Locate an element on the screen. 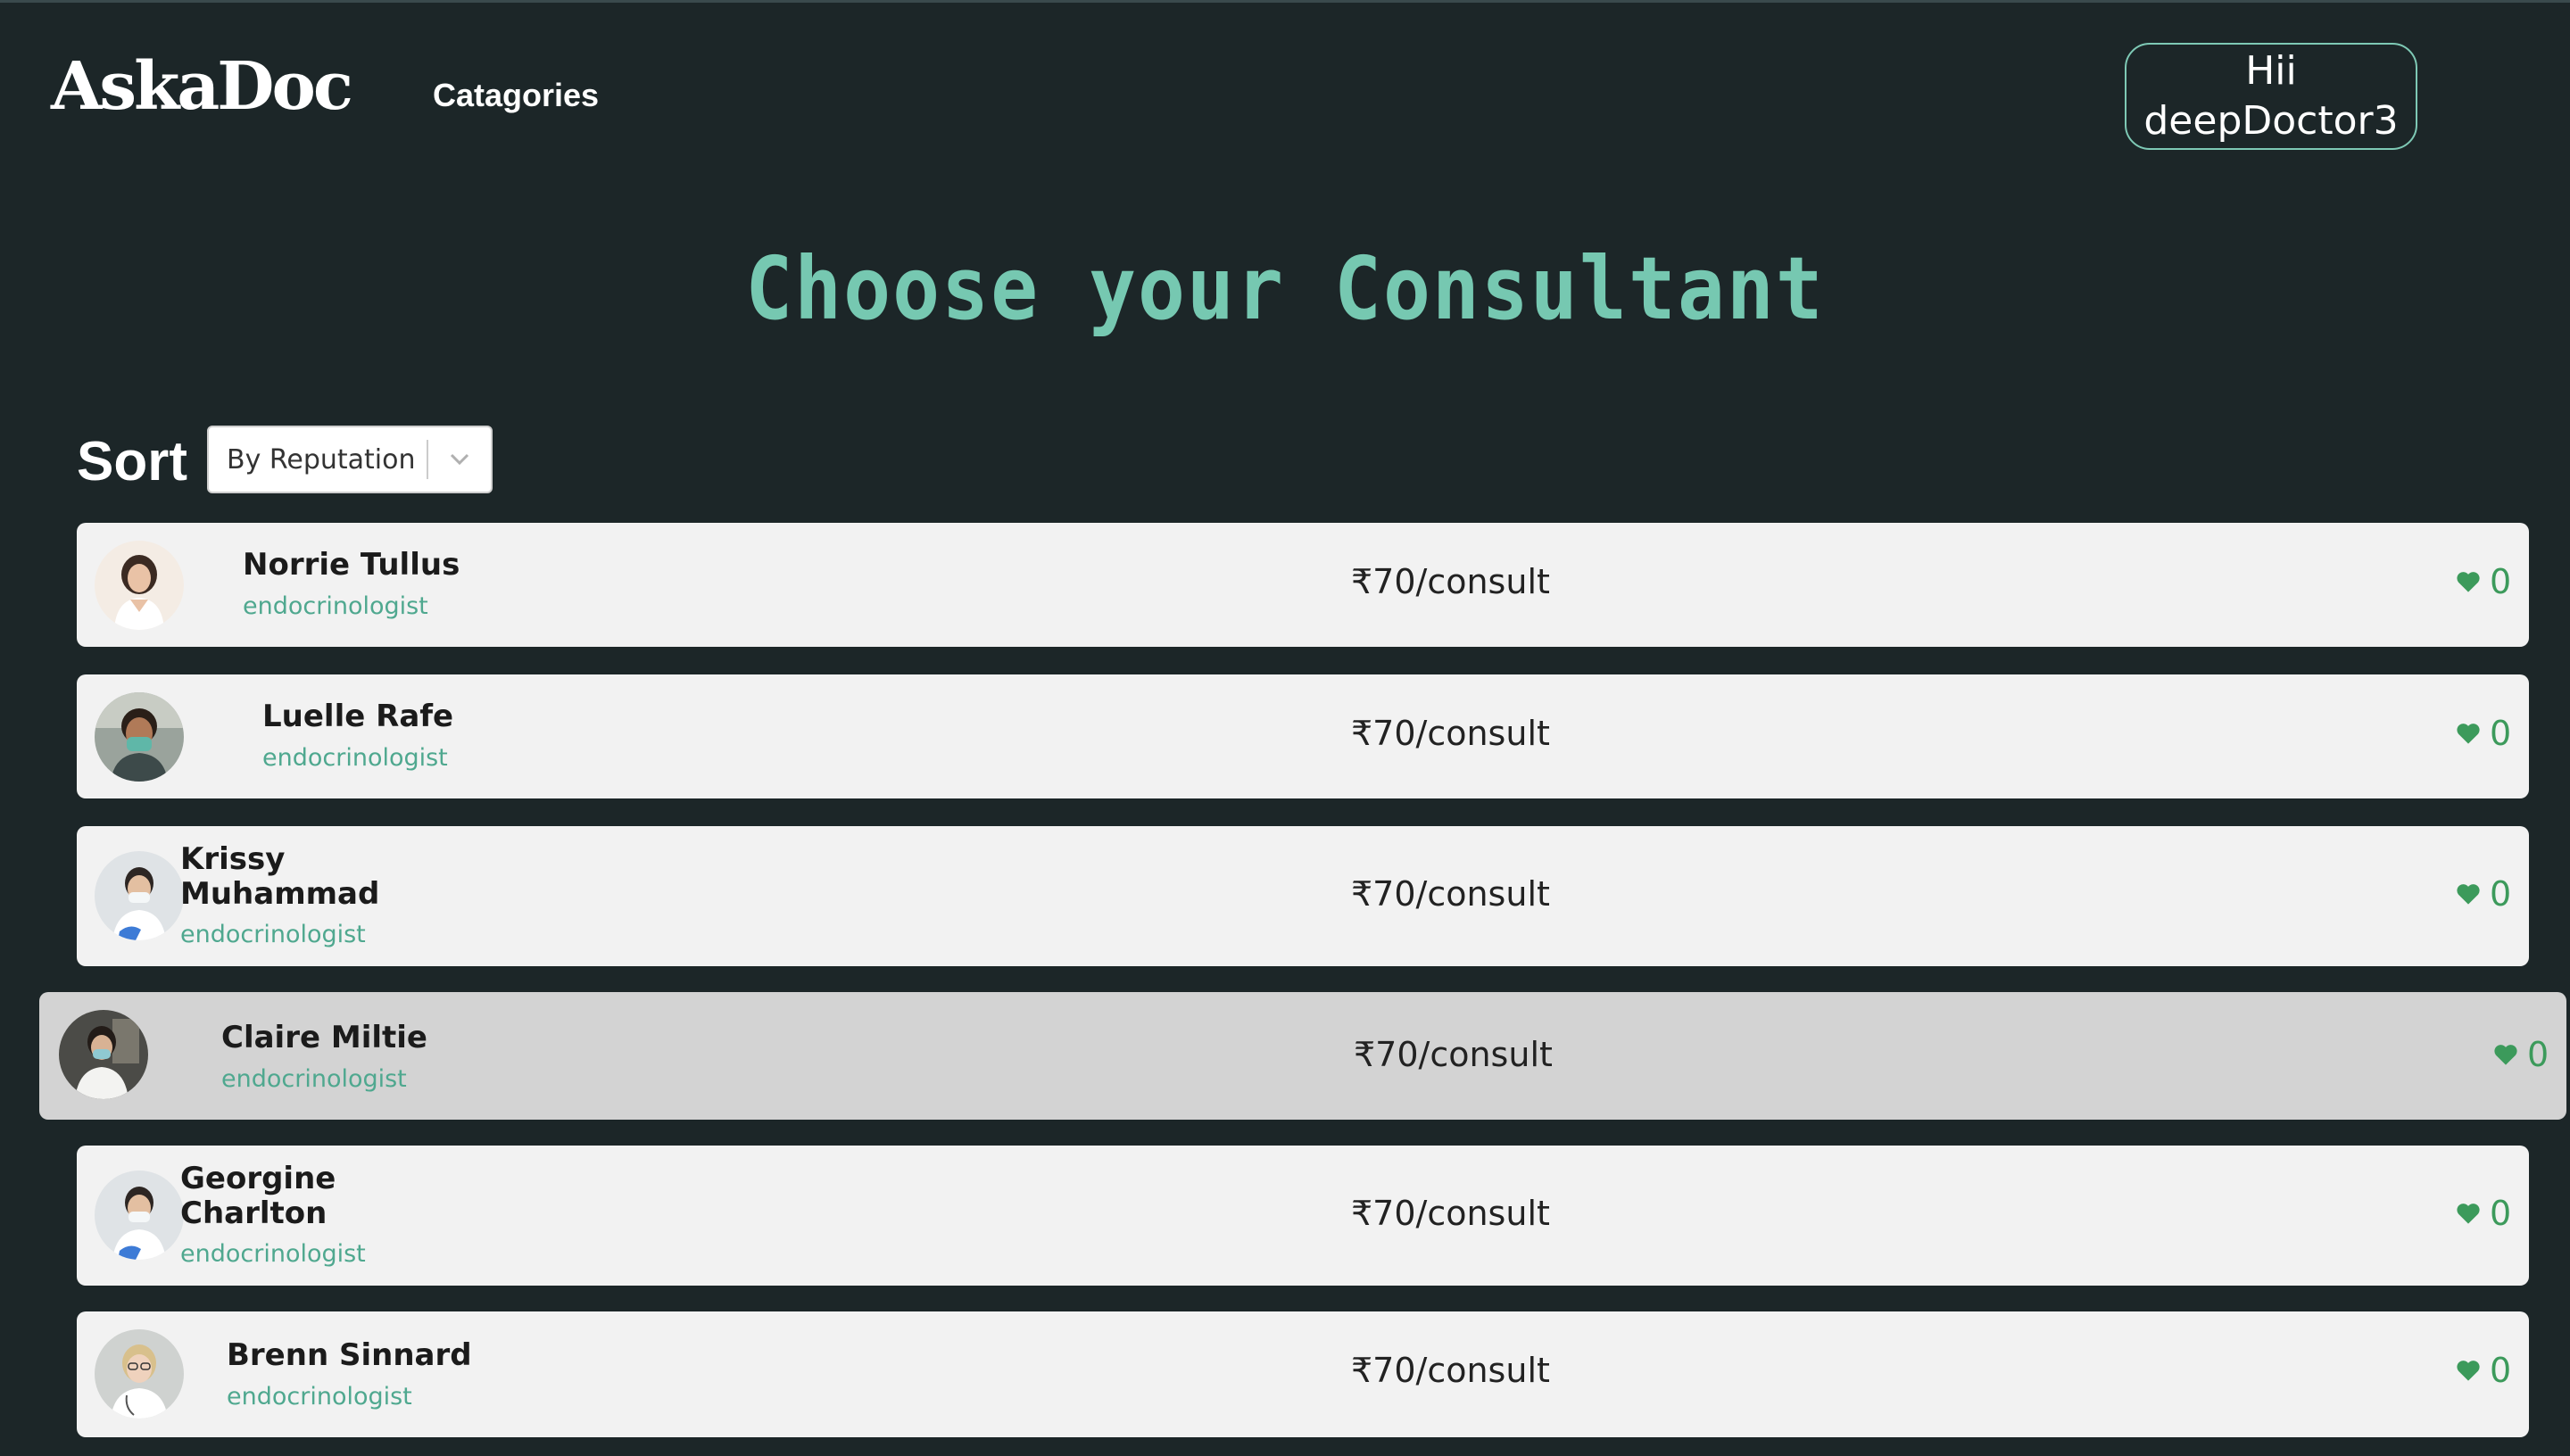 The width and height of the screenshot is (2570, 1456). top-border is located at coordinates (1285, 1).